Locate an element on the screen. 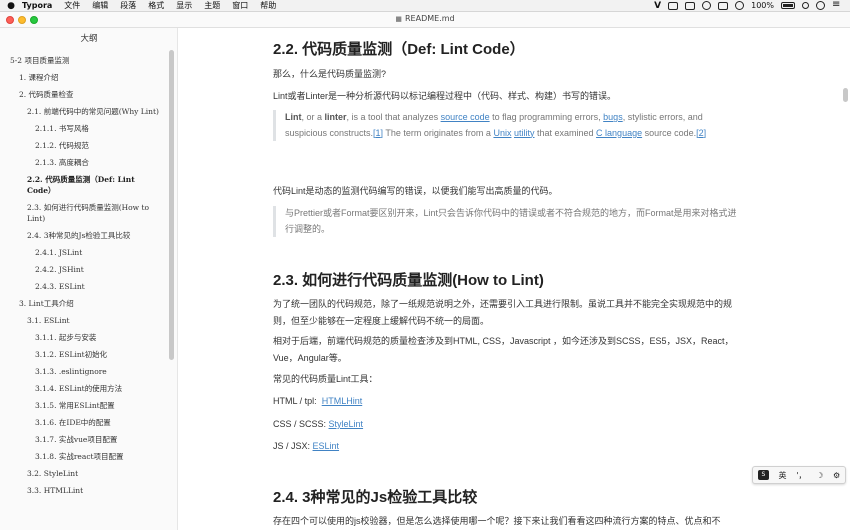  link-stylelint: StyleLint is located at coordinates (346, 424).